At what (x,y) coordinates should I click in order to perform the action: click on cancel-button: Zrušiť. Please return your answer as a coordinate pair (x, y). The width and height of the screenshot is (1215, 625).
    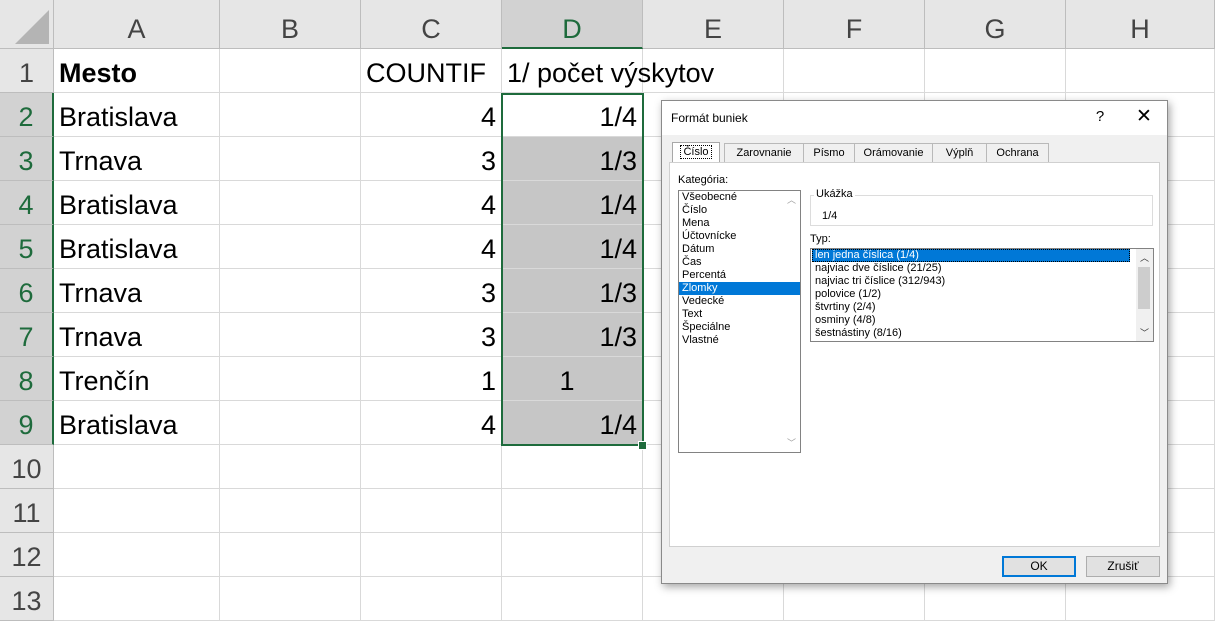
    Looking at the image, I should click on (1123, 566).